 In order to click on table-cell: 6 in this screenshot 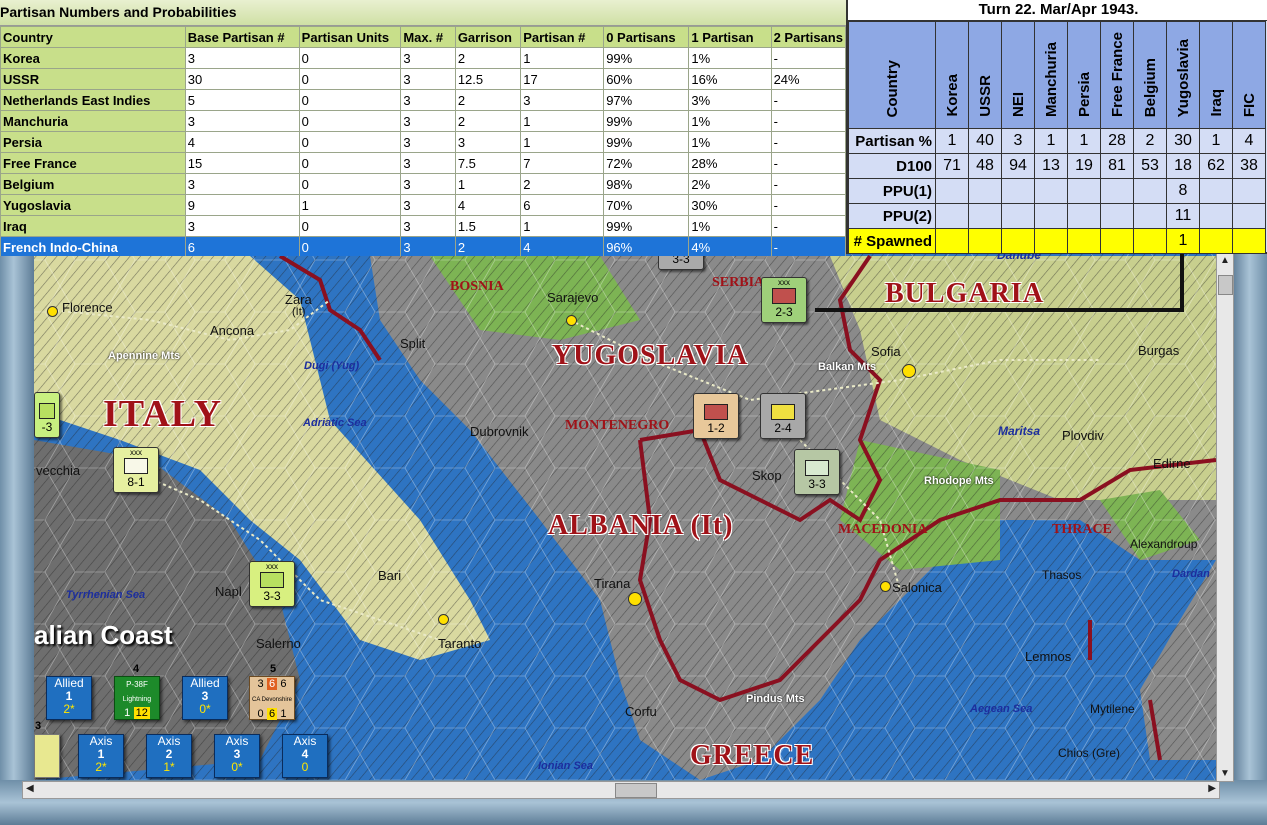, I will do `click(562, 205)`.